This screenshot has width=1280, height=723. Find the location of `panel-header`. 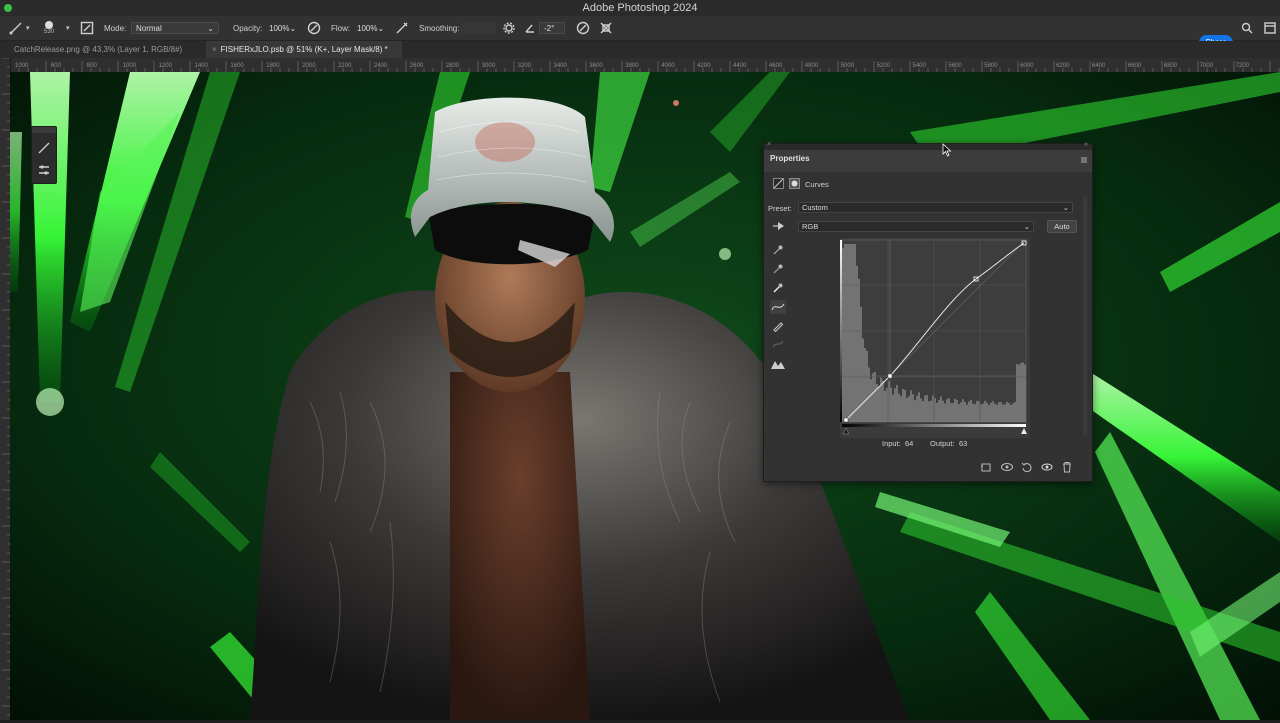

panel-header is located at coordinates (928, 161).